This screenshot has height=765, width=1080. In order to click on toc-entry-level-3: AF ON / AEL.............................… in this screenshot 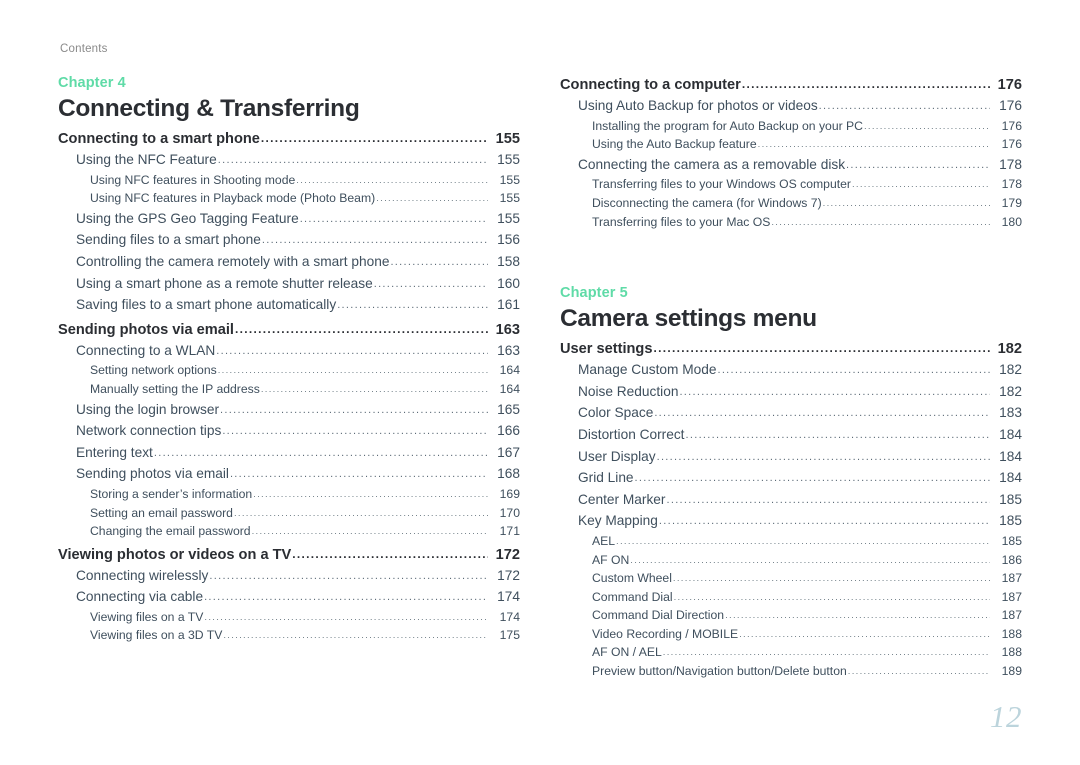, I will do `click(791, 653)`.